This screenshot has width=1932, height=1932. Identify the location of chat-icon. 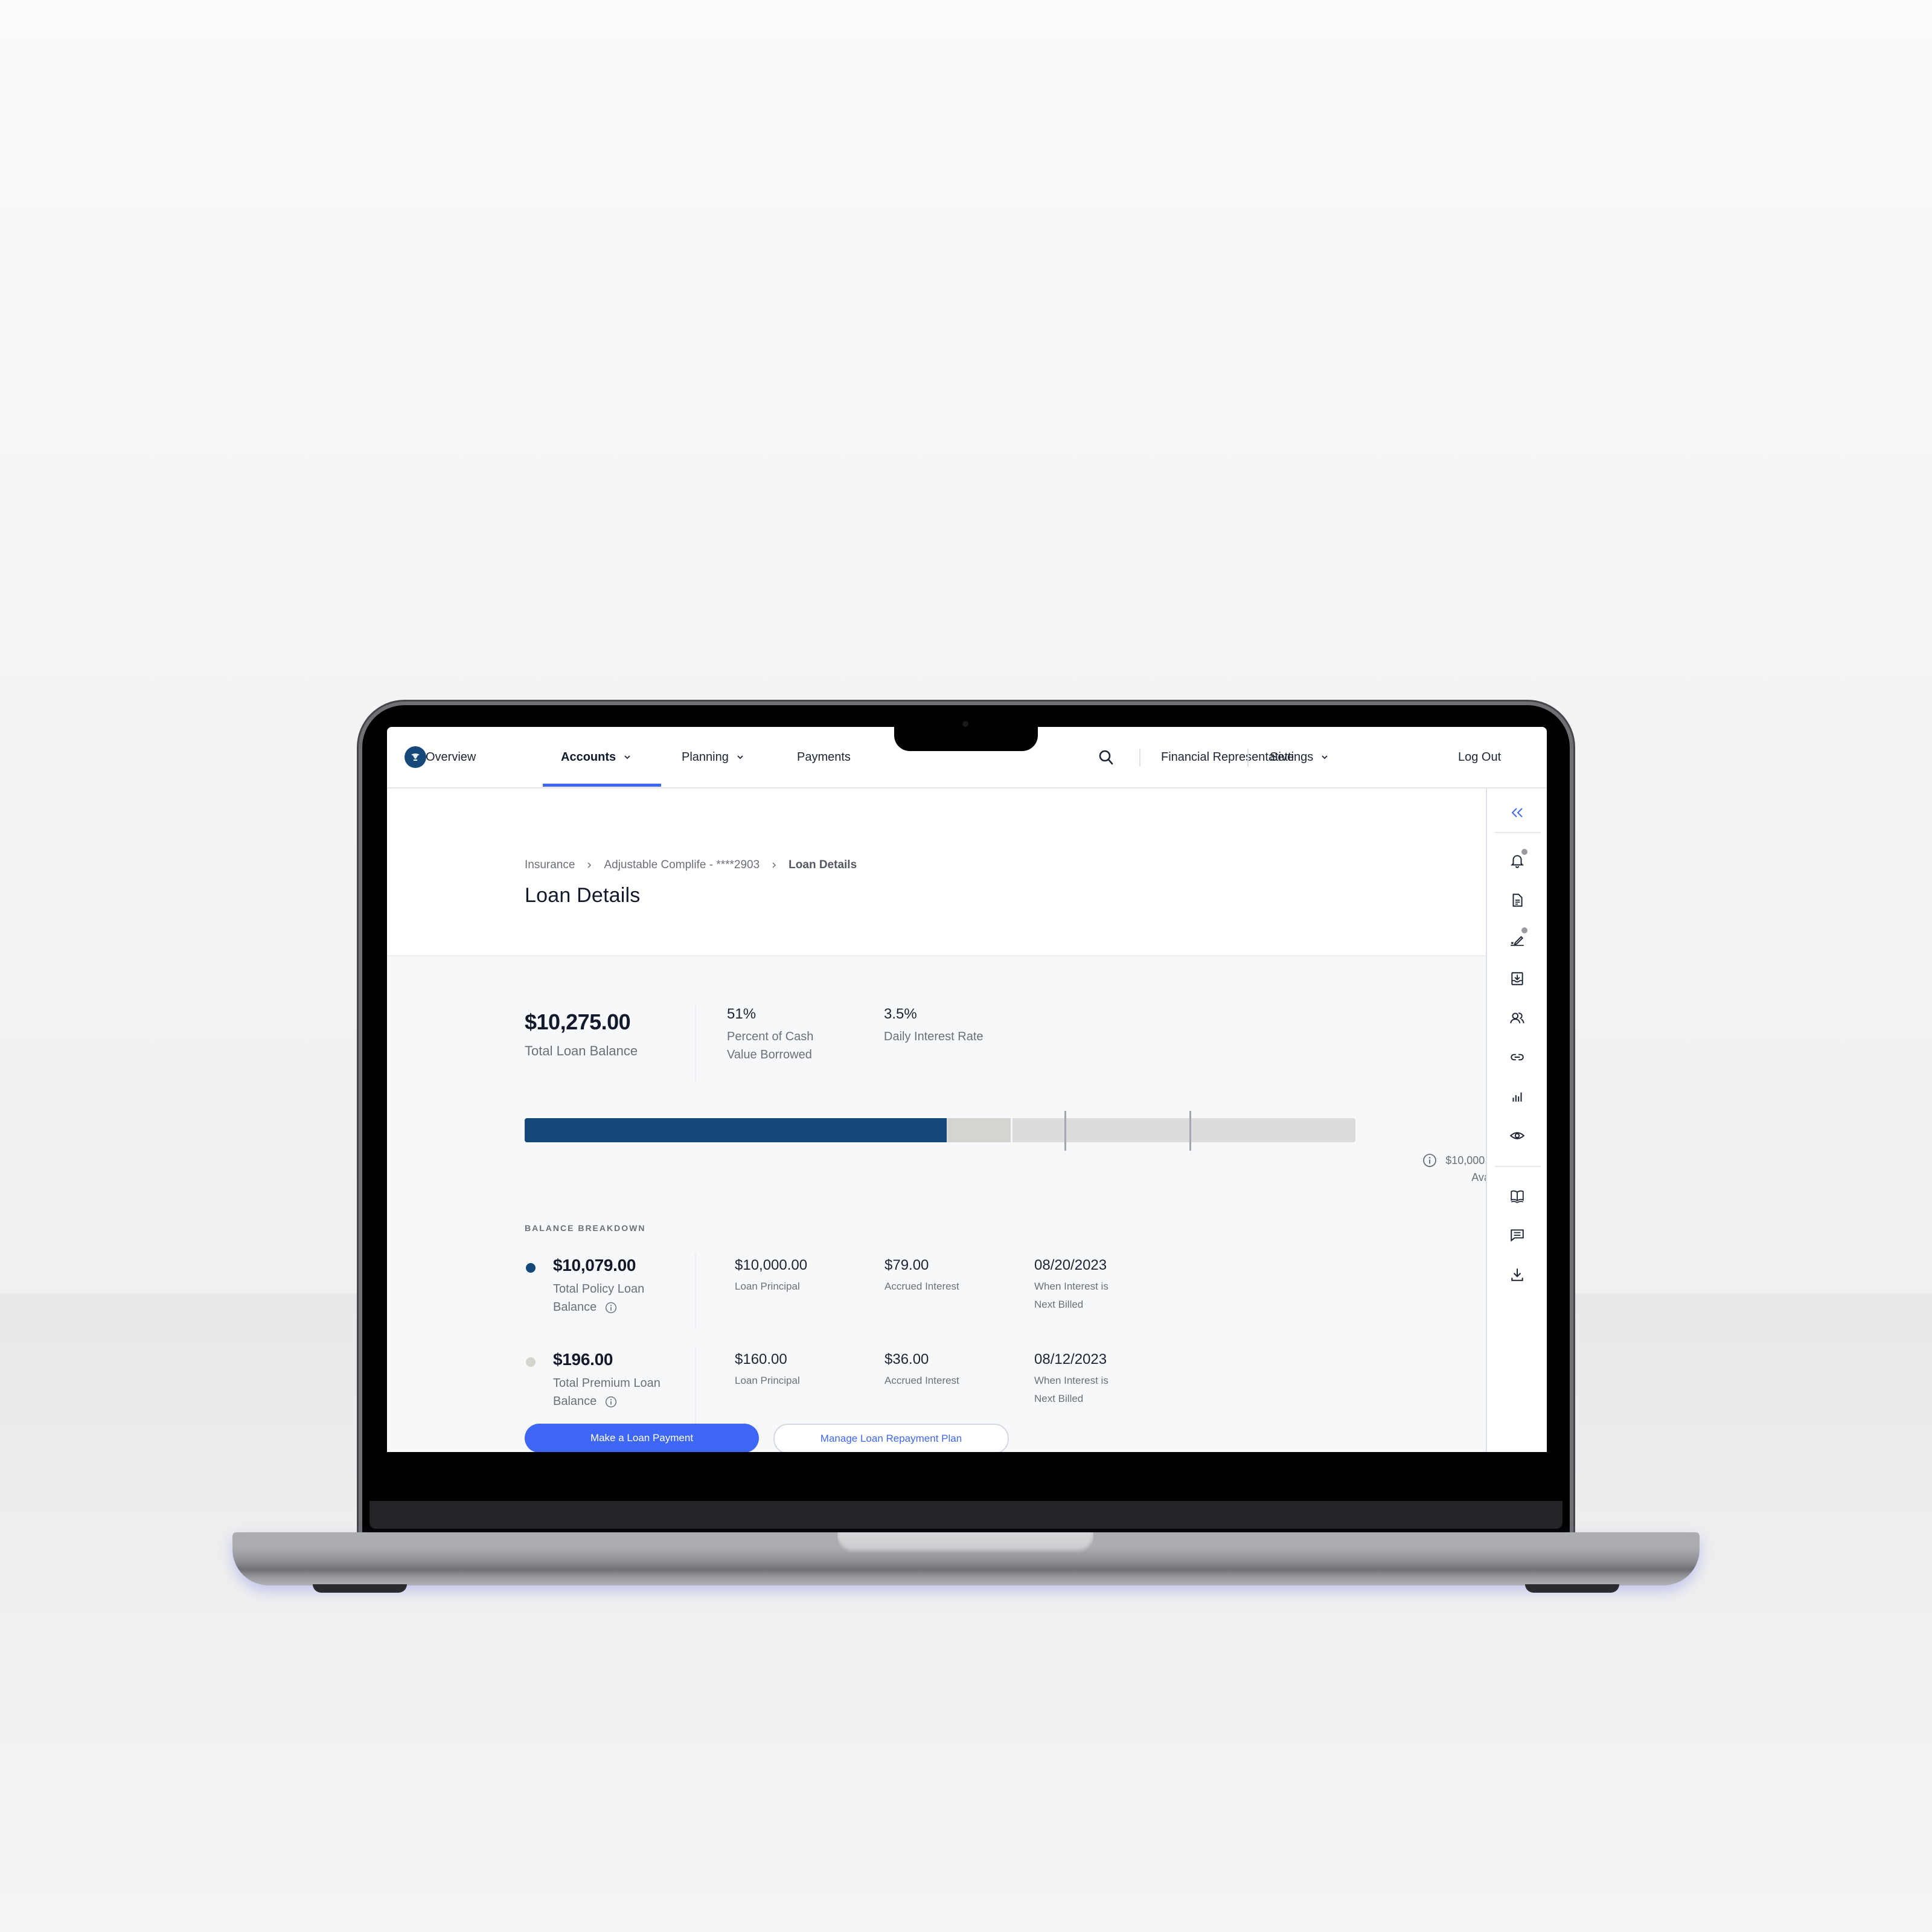
(1518, 1235).